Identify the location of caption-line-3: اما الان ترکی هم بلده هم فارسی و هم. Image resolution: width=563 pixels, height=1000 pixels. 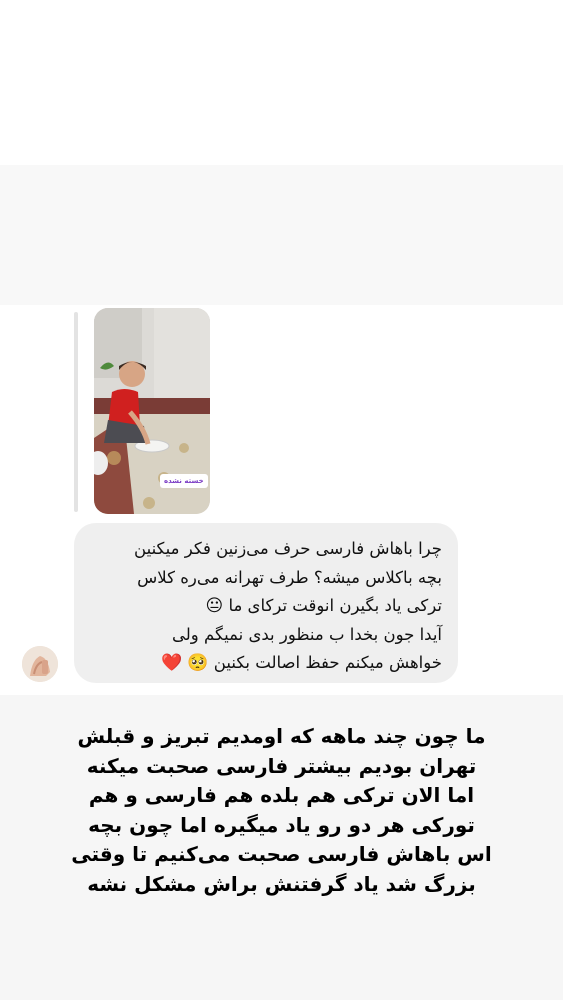
(281, 795).